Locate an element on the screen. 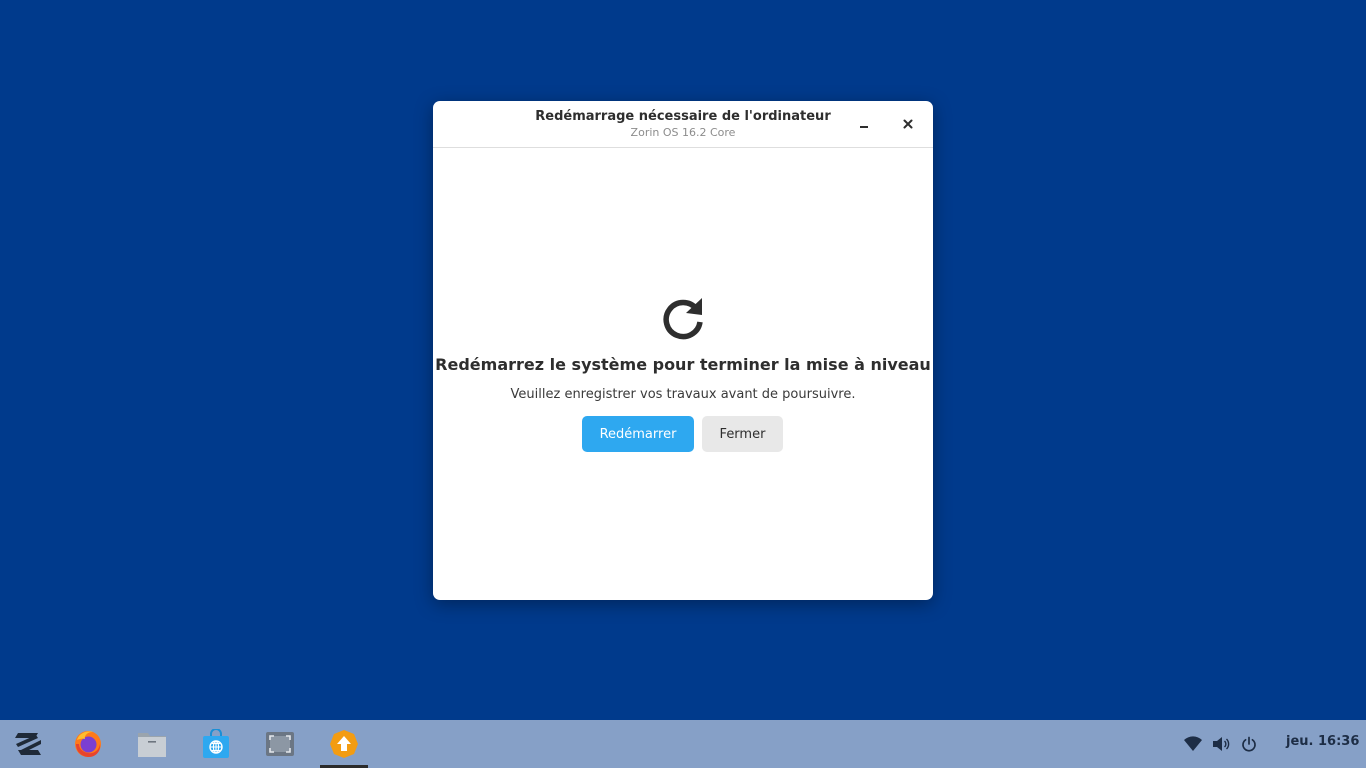 The image size is (1366, 768). wifi-icon is located at coordinates (1193, 743).